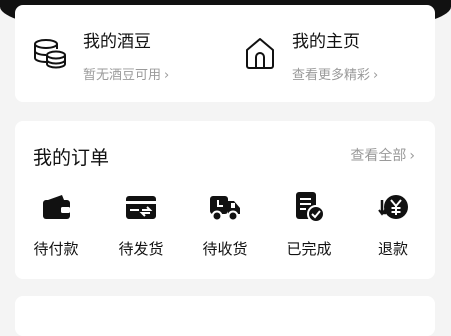  Describe the element at coordinates (225, 249) in the screenshot. I see `order-status-label: 待收货` at that location.